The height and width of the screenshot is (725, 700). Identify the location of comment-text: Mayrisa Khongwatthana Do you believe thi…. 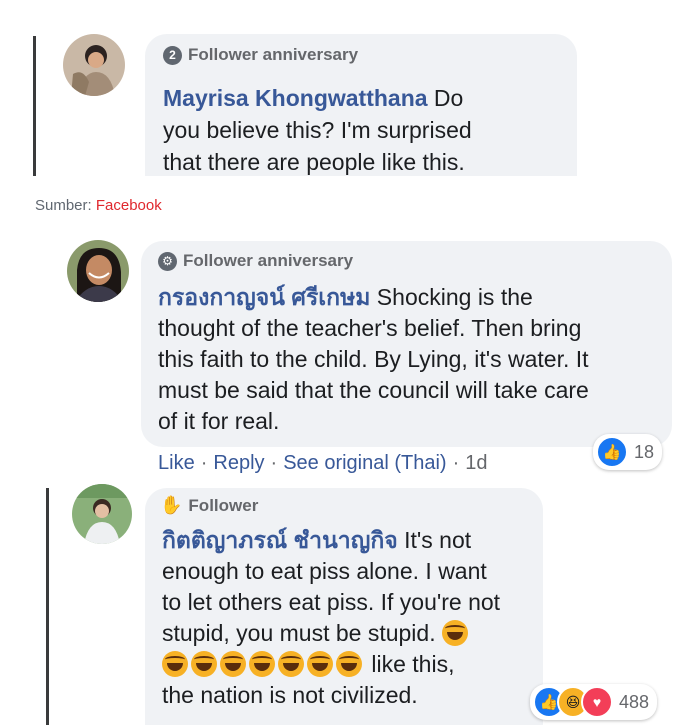
(317, 130).